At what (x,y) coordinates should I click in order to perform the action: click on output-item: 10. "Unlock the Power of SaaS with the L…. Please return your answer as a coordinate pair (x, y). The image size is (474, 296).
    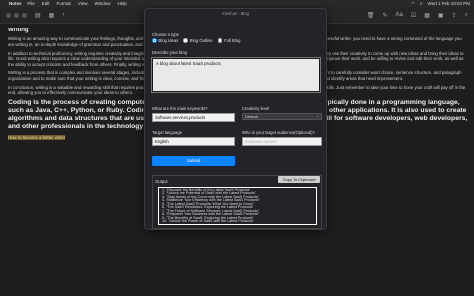
    Looking at the image, I should click on (208, 221).